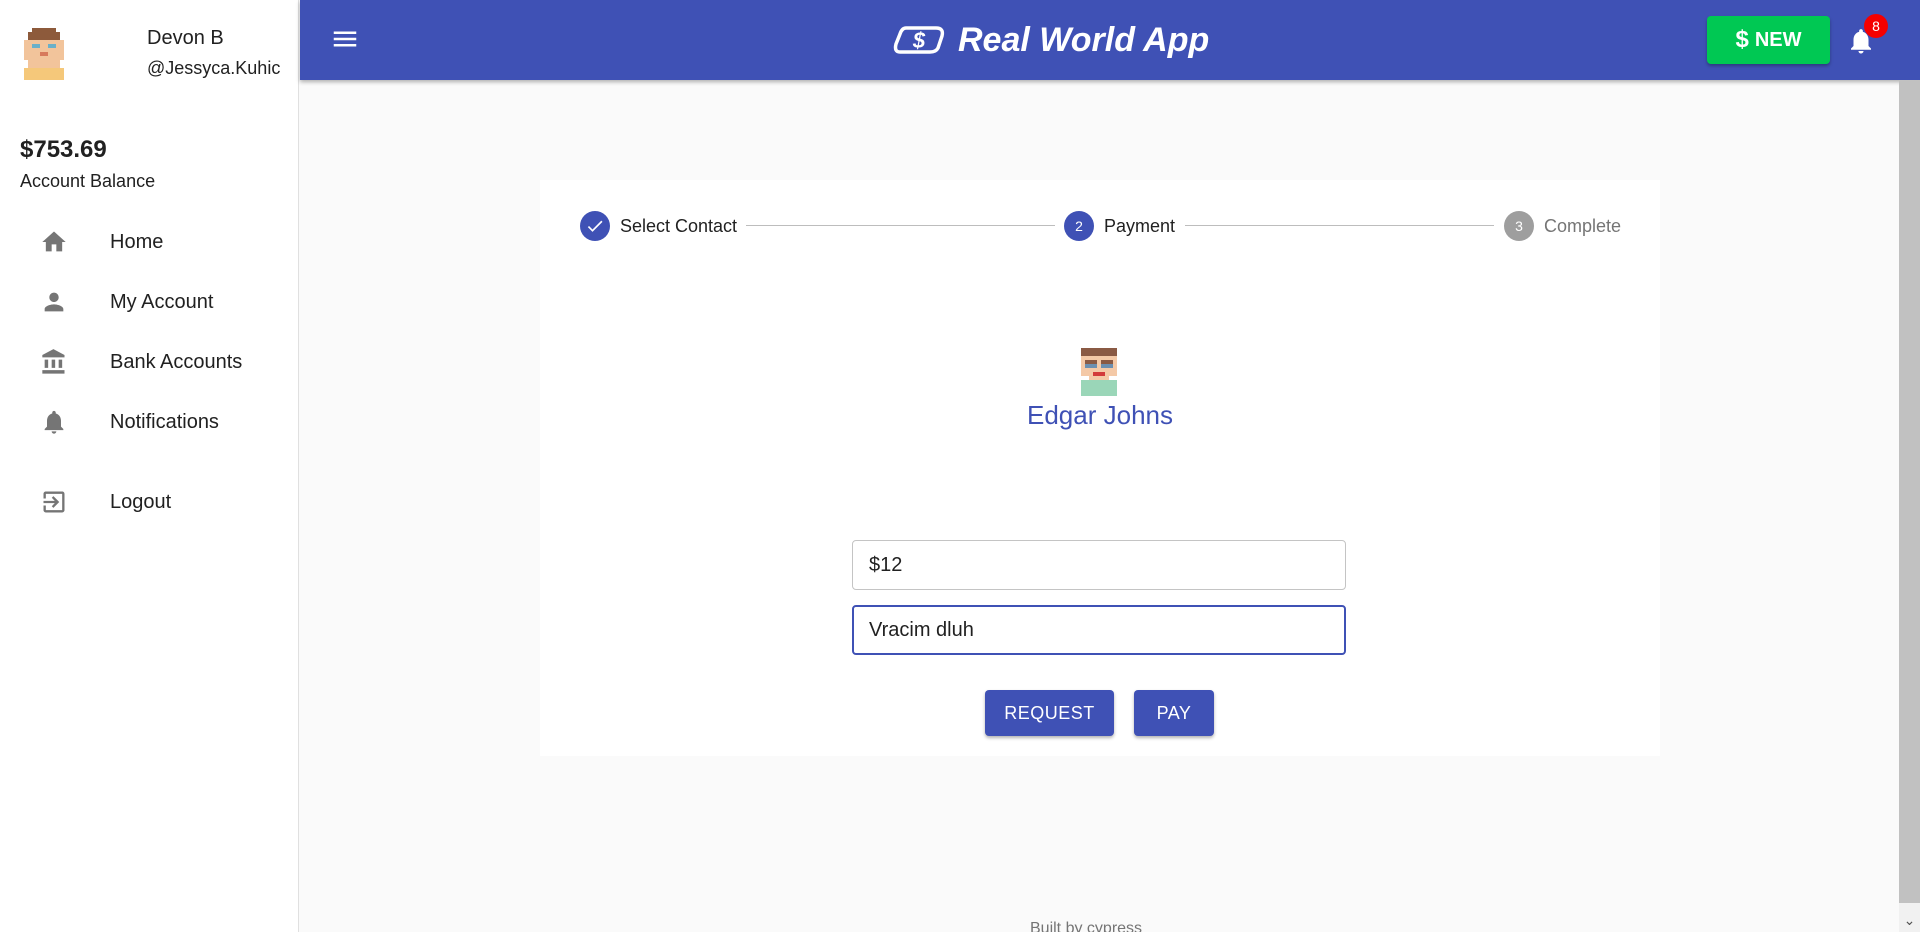  What do you see at coordinates (141, 501) in the screenshot?
I see `sidebar-item-label: Logout` at bounding box center [141, 501].